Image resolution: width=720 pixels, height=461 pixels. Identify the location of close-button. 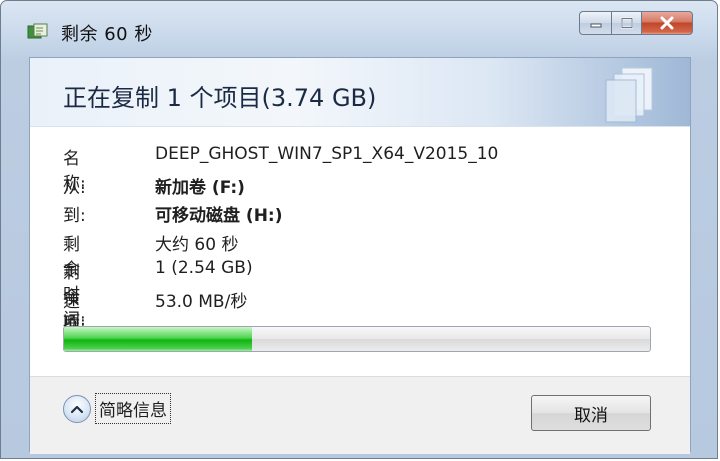
(667, 23).